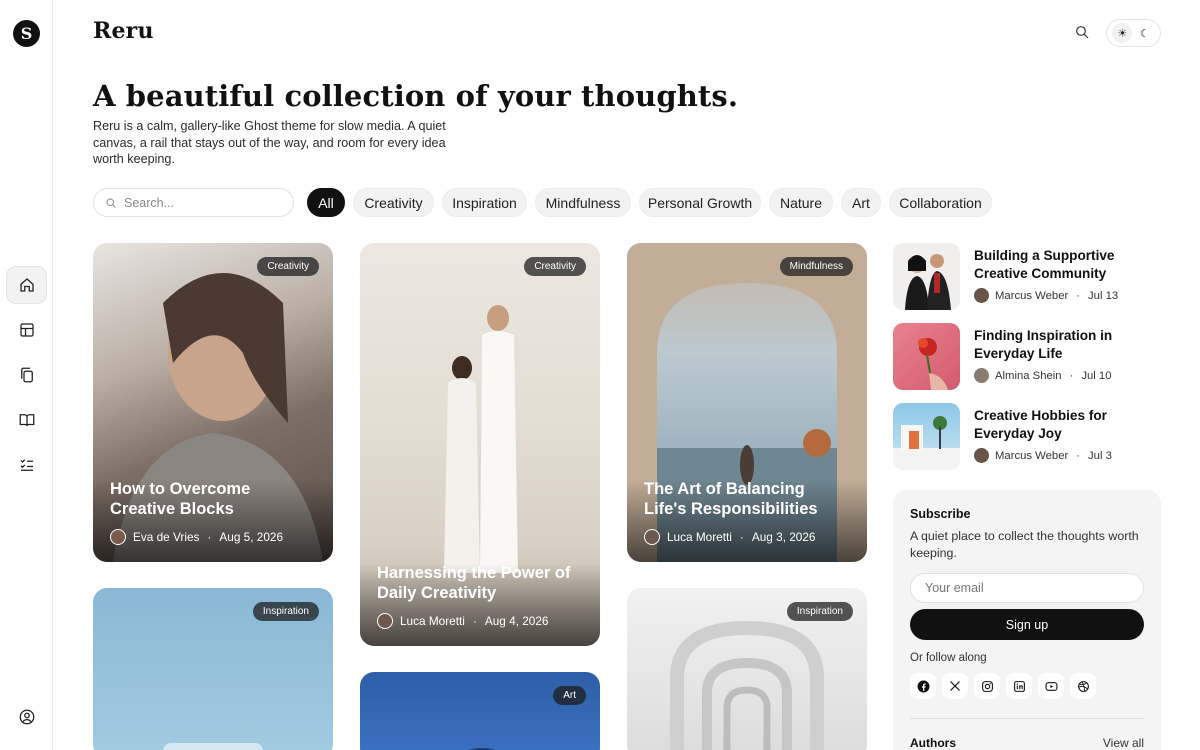  Describe the element at coordinates (213, 537) in the screenshot. I see `post-meta: Eva de Vries · Aug 5, 2026` at that location.